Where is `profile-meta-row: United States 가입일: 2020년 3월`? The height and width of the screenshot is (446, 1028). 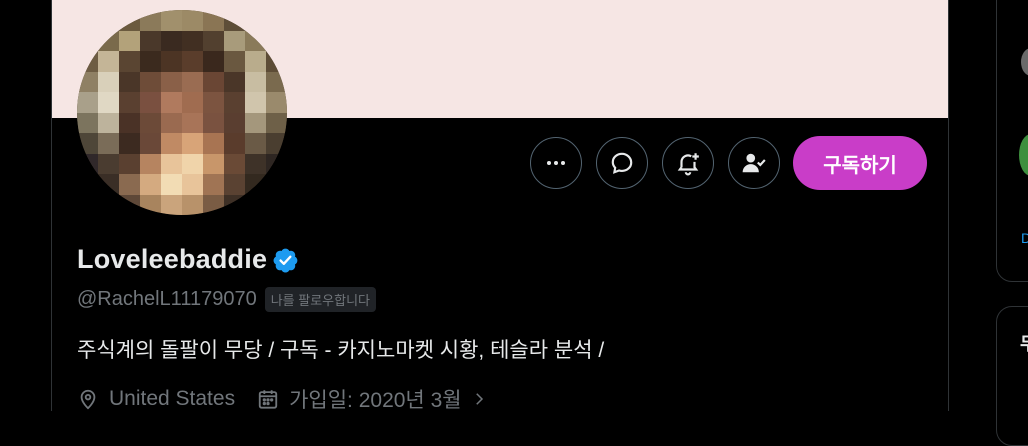
profile-meta-row: United States 가입일: 2020년 3월 is located at coordinates (298, 399).